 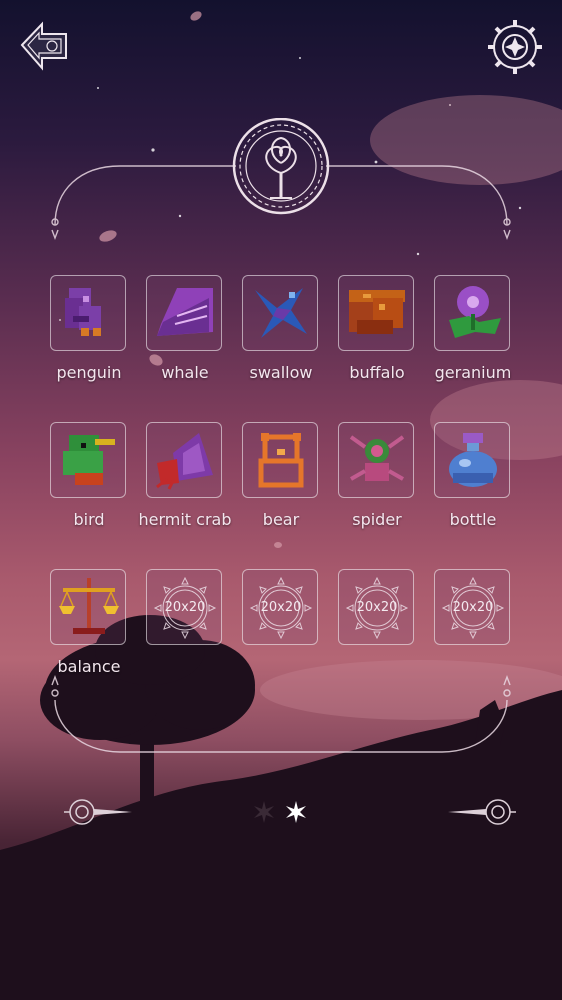 What do you see at coordinates (89, 666) in the screenshot?
I see `puzzle-label: balance` at bounding box center [89, 666].